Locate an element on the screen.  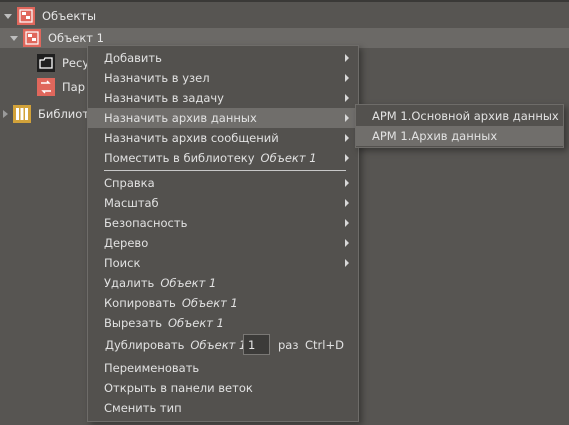
menu-item-help: Справка is located at coordinates (223, 183).